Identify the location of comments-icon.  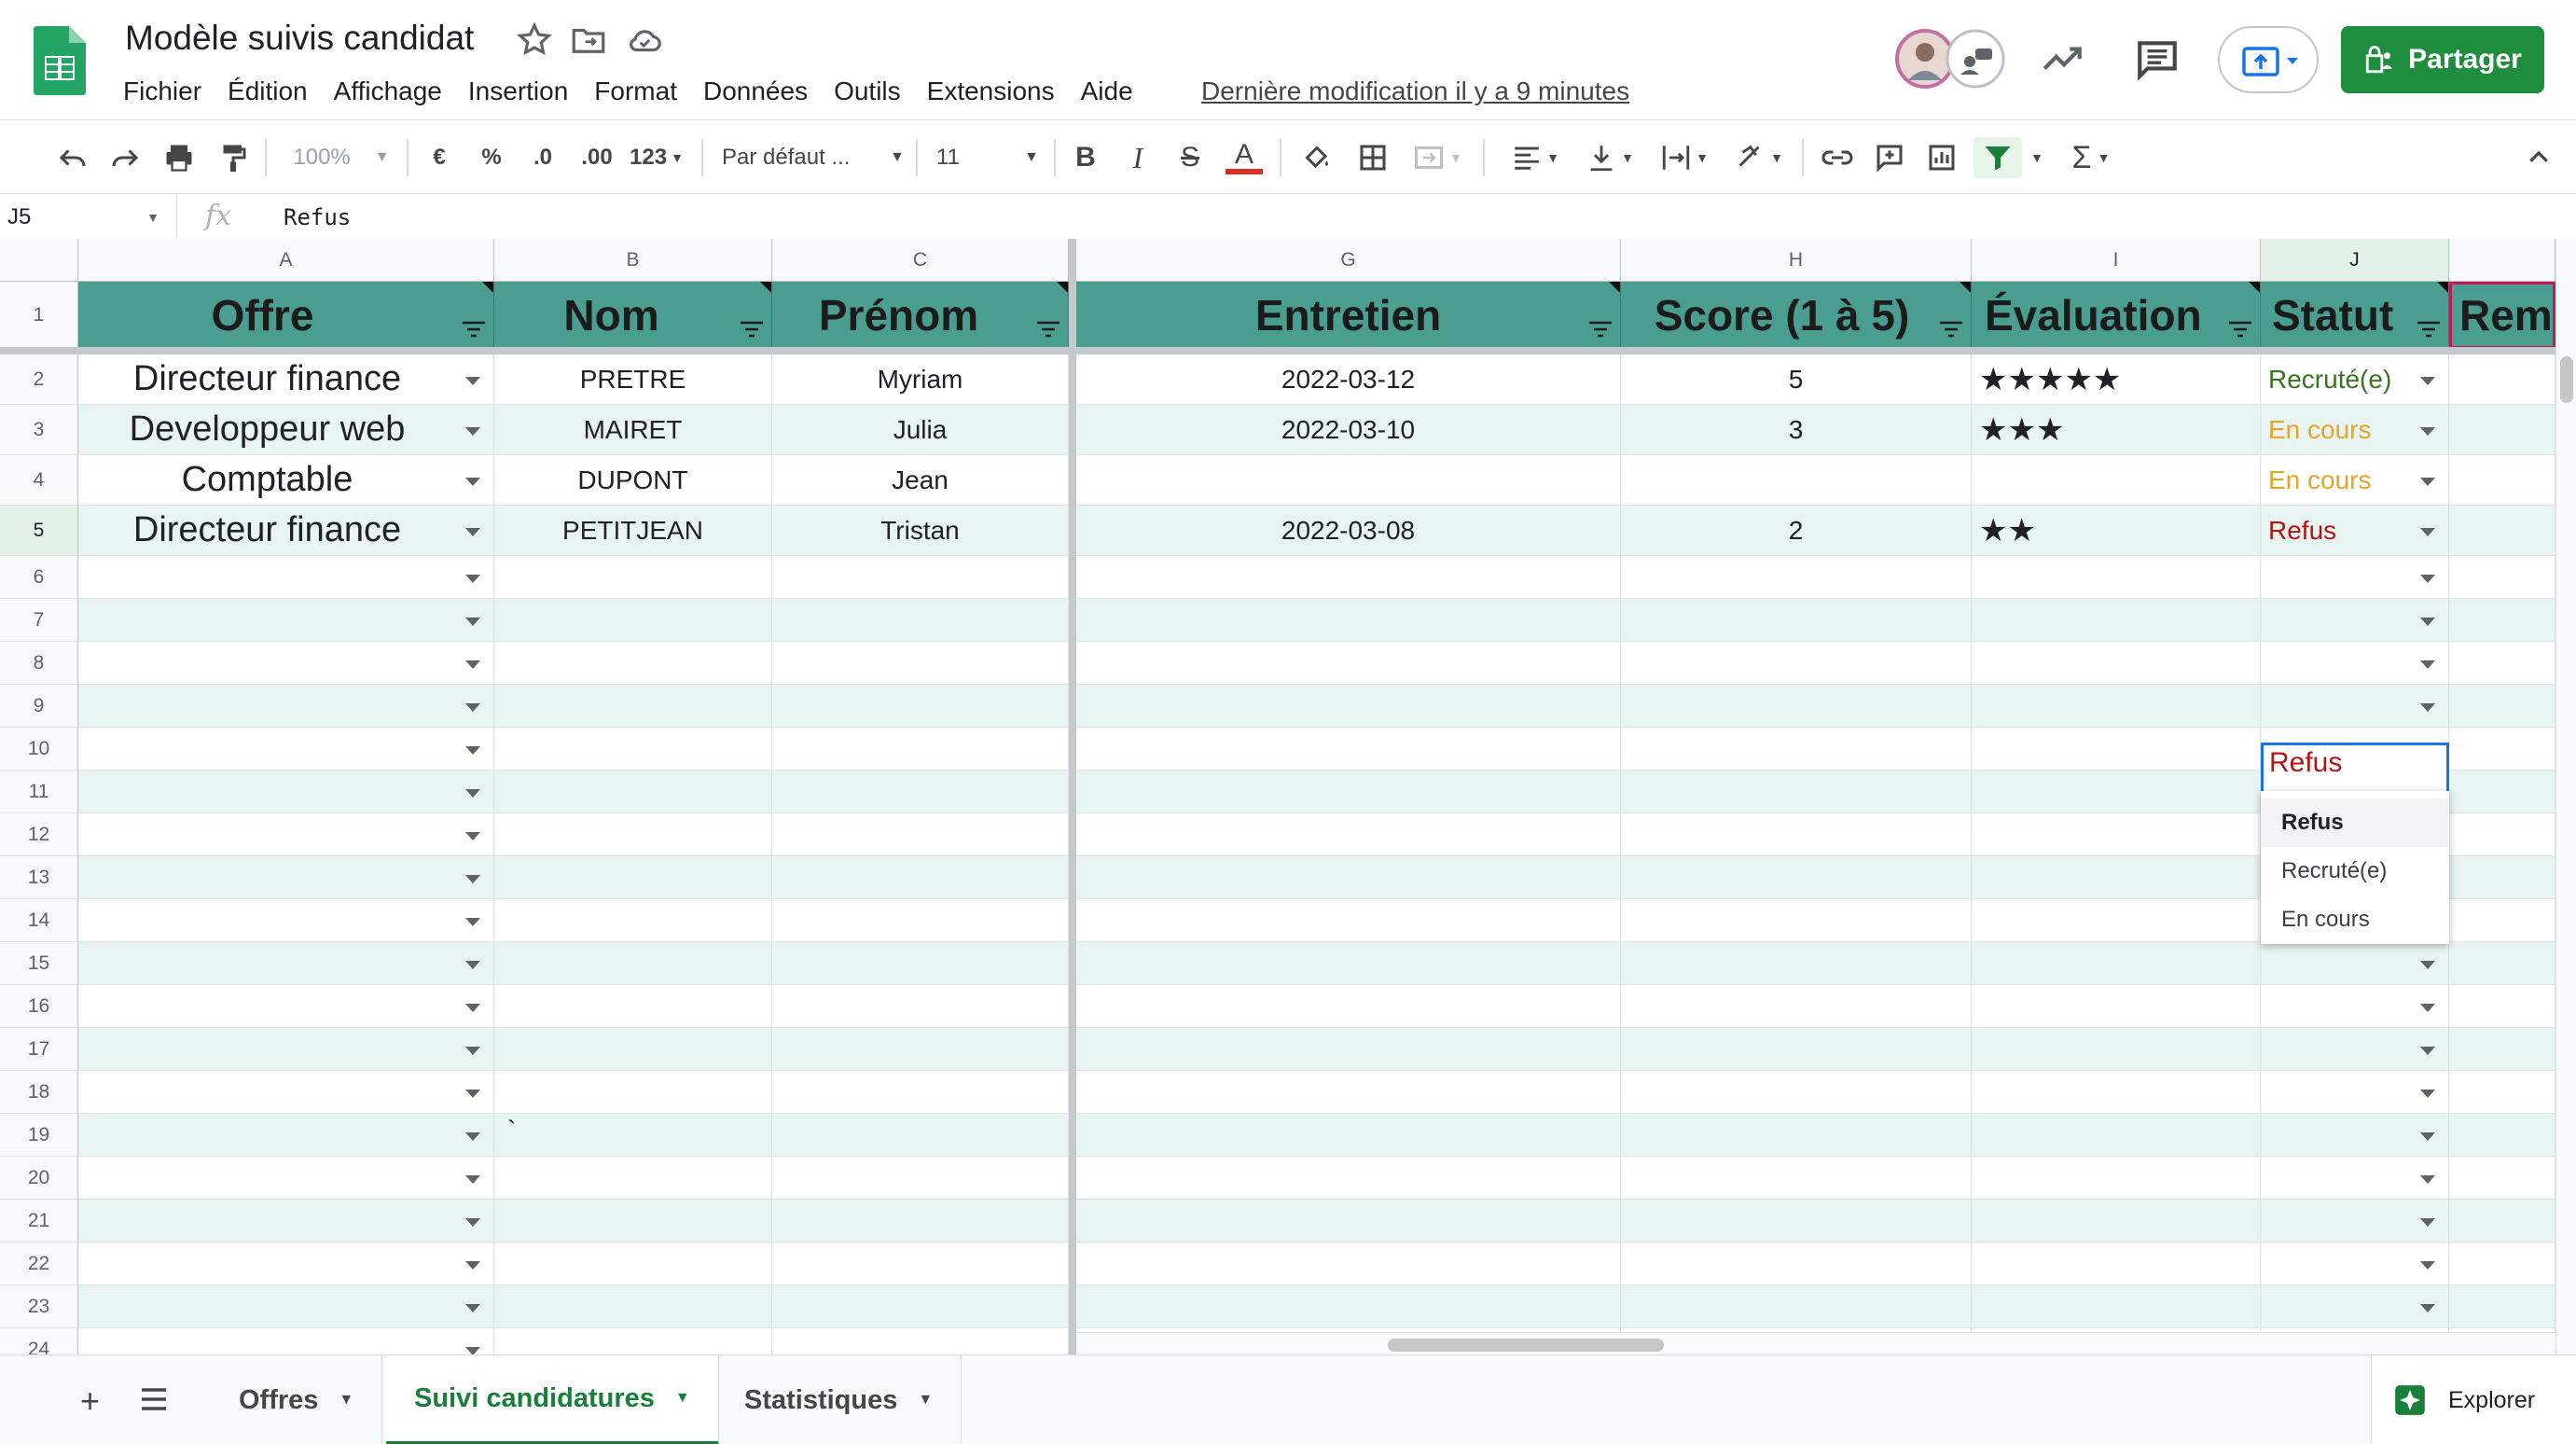
(2157, 58).